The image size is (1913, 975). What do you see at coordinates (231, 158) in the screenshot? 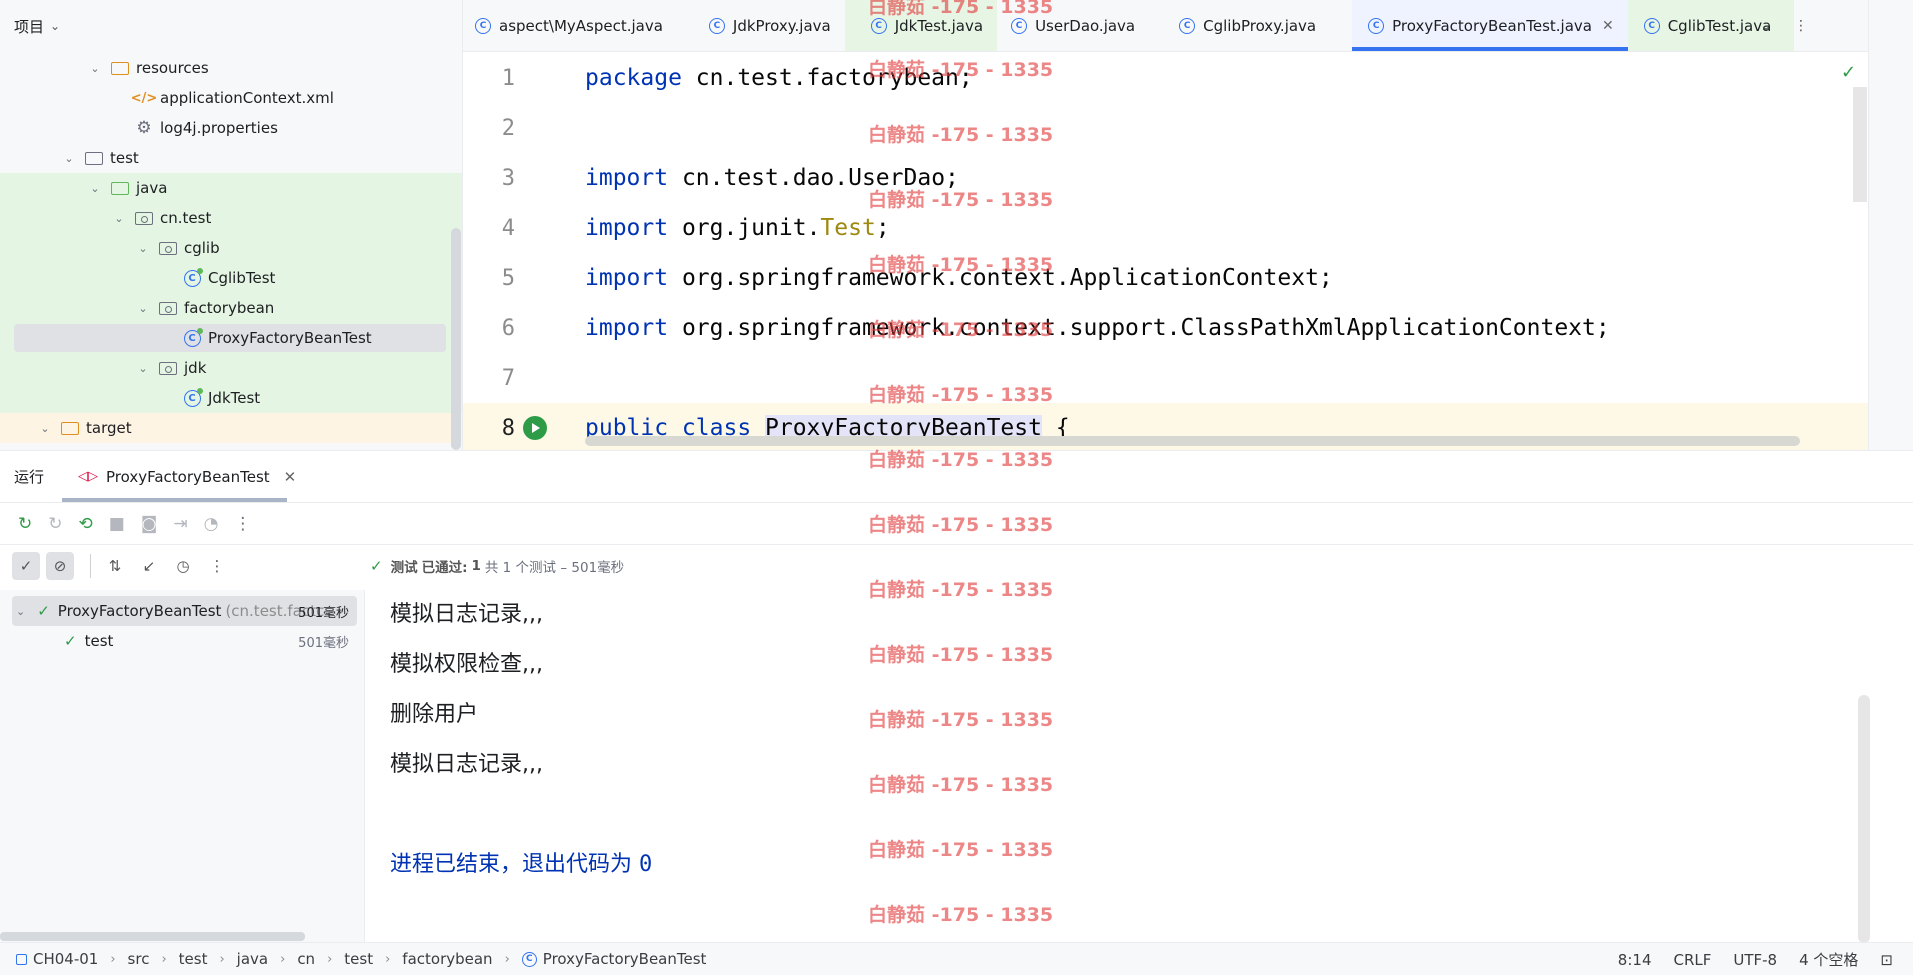
I see `tree-item-test: ⌄ test` at bounding box center [231, 158].